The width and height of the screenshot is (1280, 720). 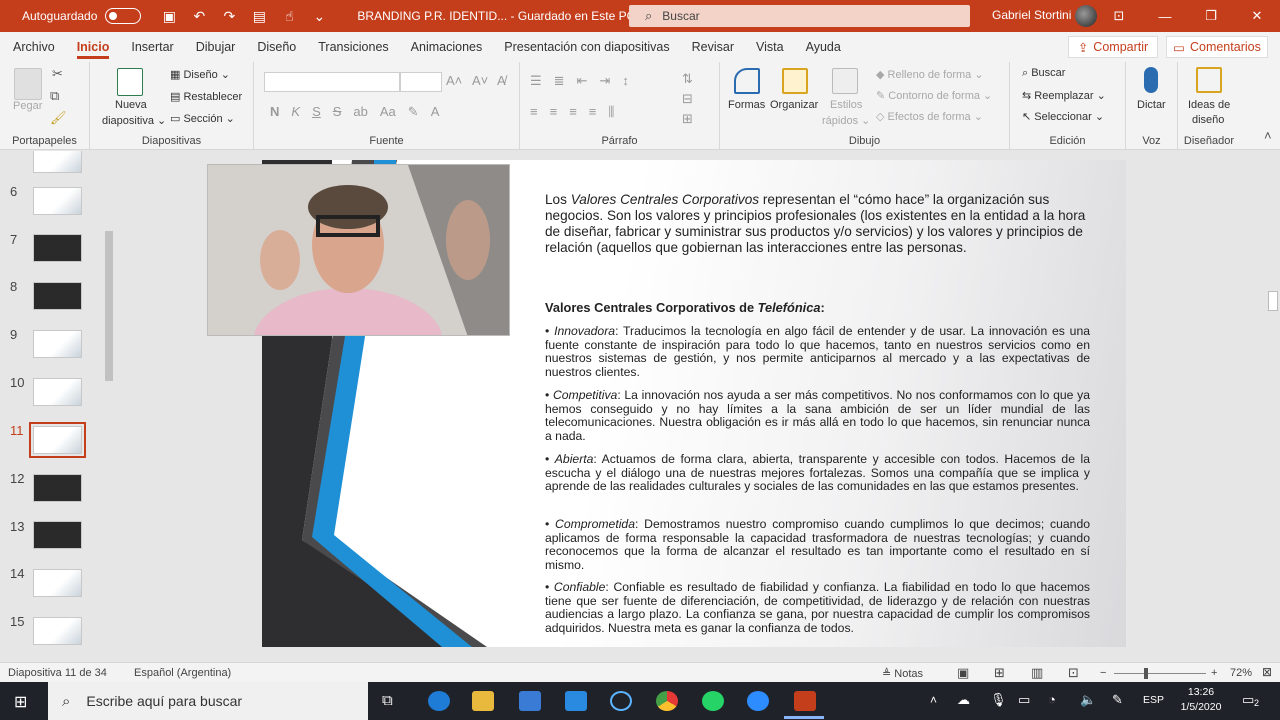 I want to click on layout-button: ▦ Diseño ⌄, so click(x=200, y=74).